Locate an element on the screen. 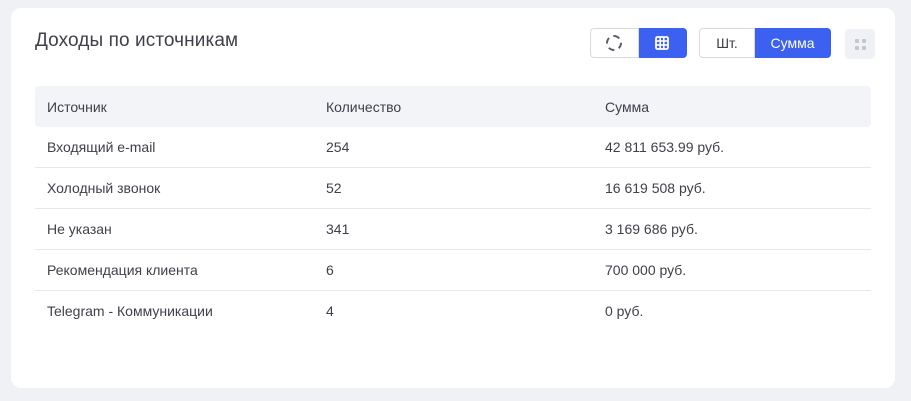  count-mode-button: Шт. is located at coordinates (727, 43).